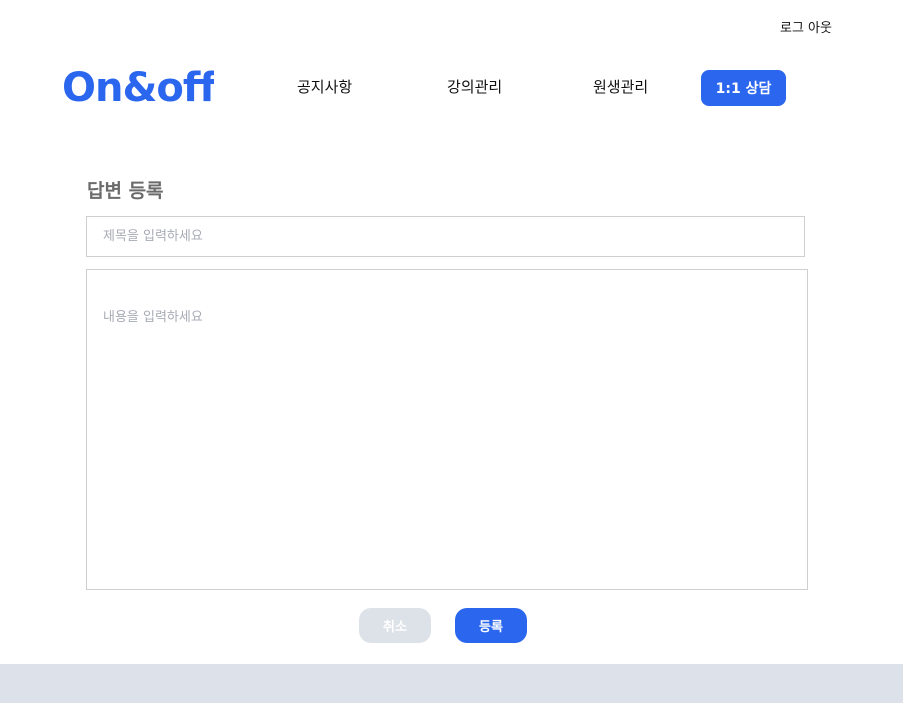  Describe the element at coordinates (451, 683) in the screenshot. I see `footer` at that location.